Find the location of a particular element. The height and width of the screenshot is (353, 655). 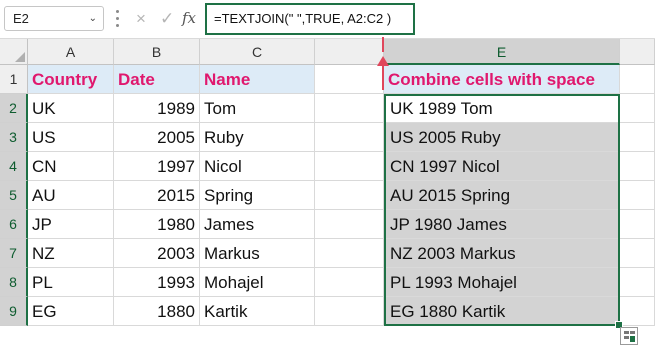

date-cell: 2003 is located at coordinates (157, 253).